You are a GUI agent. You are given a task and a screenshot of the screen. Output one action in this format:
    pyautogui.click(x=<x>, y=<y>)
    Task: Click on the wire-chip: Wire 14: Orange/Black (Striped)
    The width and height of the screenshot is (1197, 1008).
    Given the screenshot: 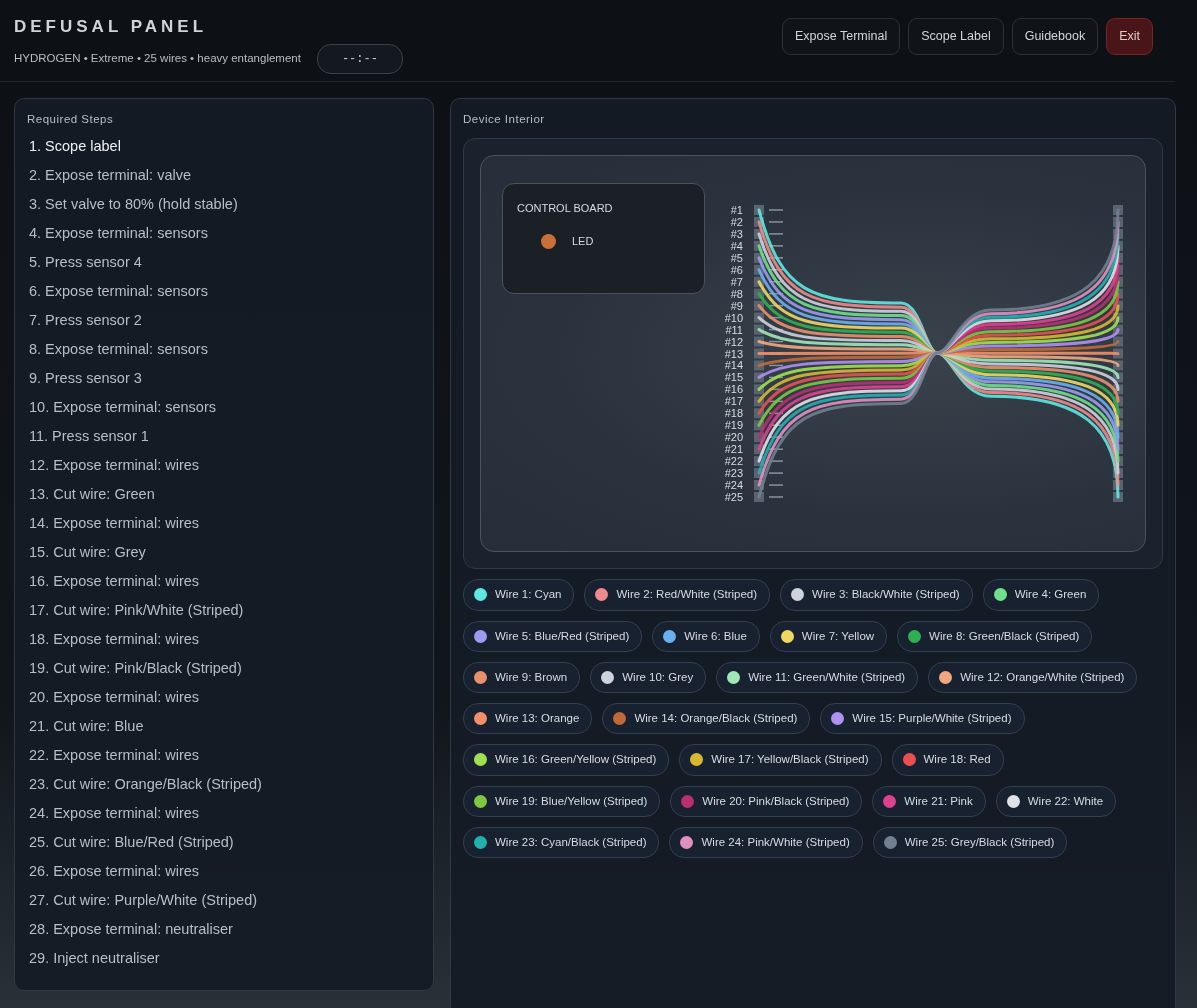 What is the action you would take?
    pyautogui.click(x=706, y=719)
    